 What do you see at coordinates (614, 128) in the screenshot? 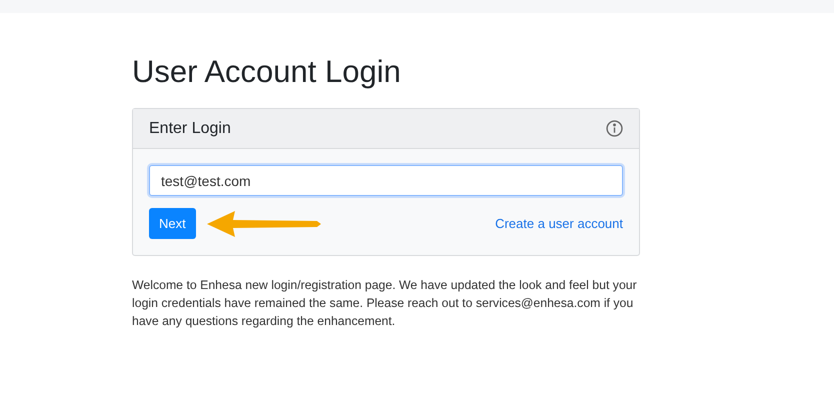
I see `info-icon` at bounding box center [614, 128].